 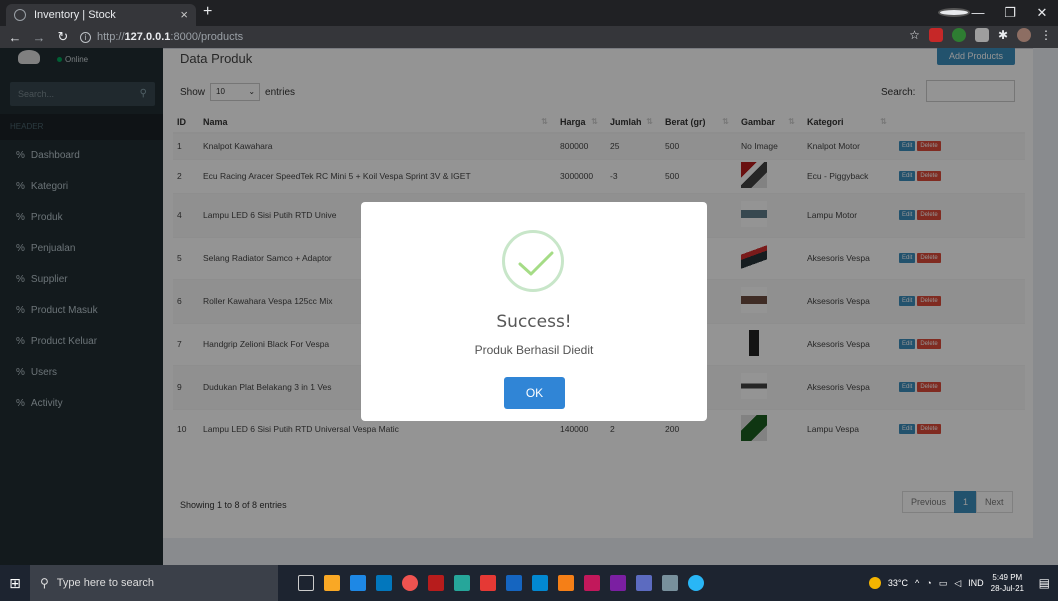 I want to click on photos-icon, so click(x=540, y=583).